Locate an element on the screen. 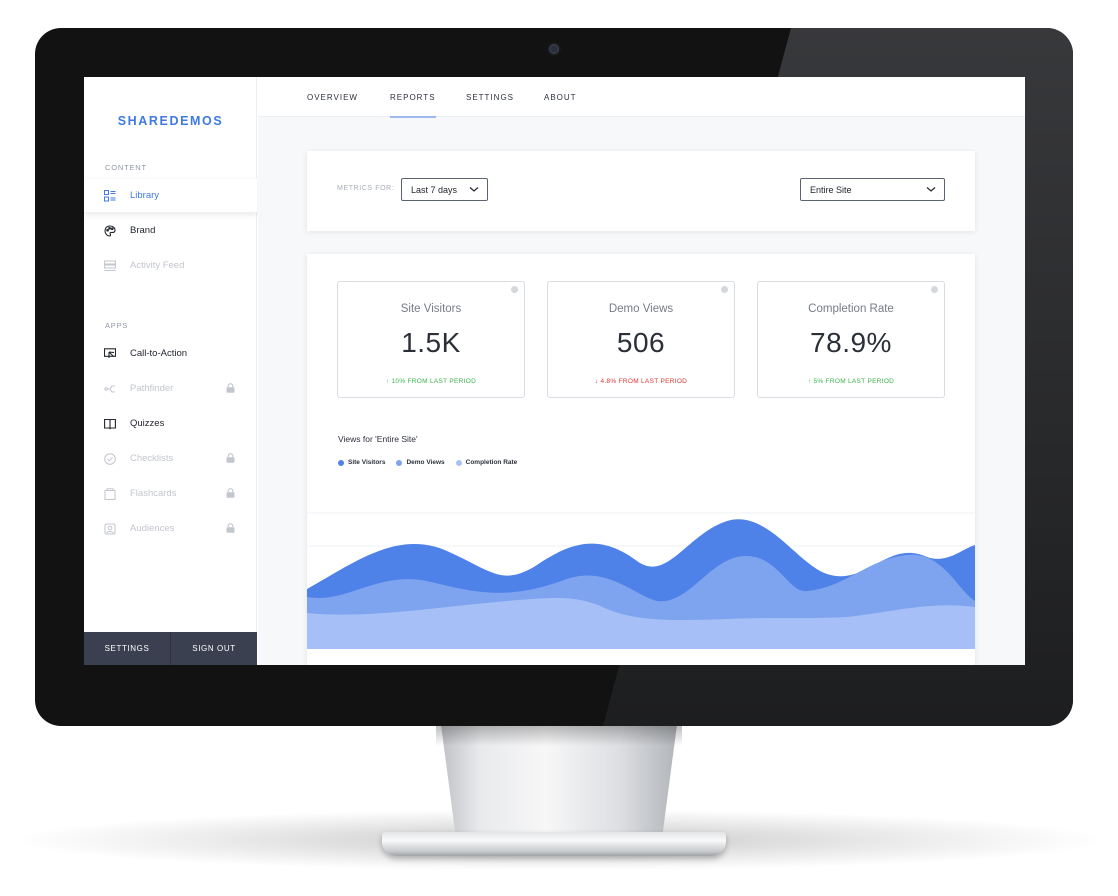  legend-item-site-visitors: Site Visitors is located at coordinates (361, 462).